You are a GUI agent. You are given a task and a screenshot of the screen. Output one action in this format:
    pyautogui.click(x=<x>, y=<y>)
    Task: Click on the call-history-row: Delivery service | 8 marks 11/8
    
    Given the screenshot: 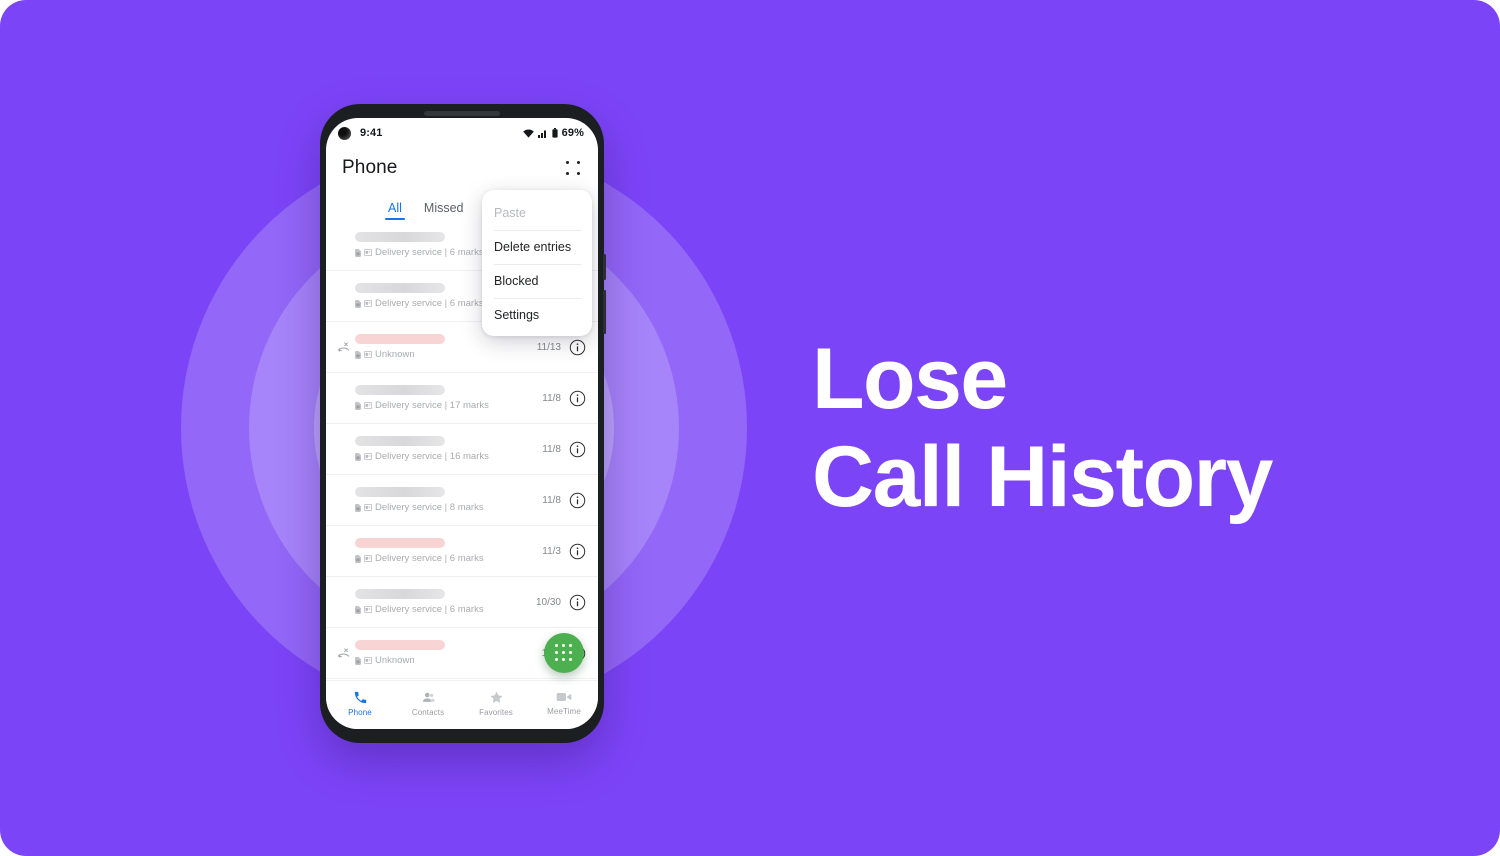 What is the action you would take?
    pyautogui.click(x=462, y=500)
    